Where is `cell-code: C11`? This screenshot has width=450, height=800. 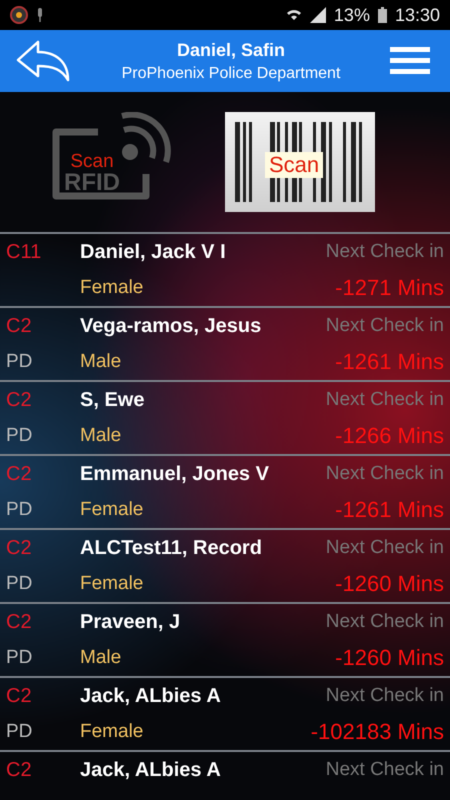 cell-code: C11 is located at coordinates (24, 252).